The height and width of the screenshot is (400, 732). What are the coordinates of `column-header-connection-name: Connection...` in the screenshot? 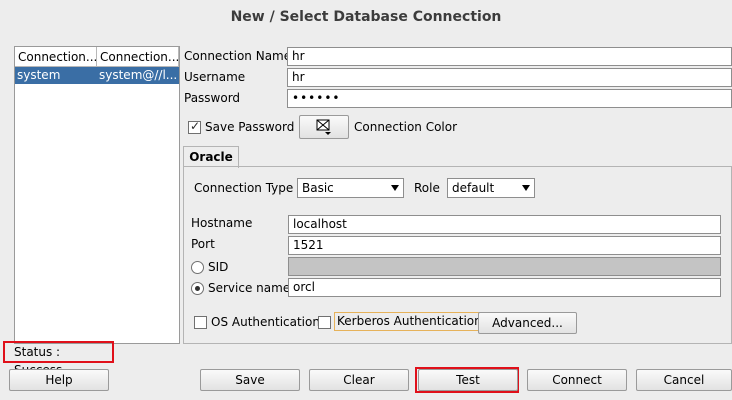 It's located at (56, 56).